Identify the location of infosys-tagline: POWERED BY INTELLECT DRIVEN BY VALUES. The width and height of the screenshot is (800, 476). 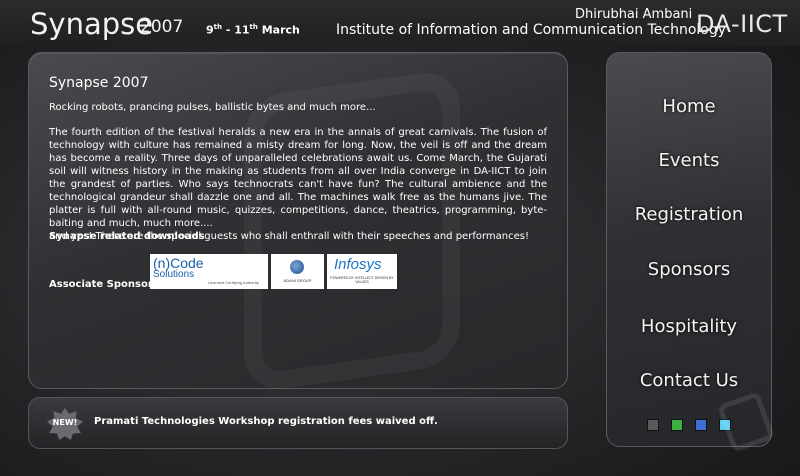
(362, 280).